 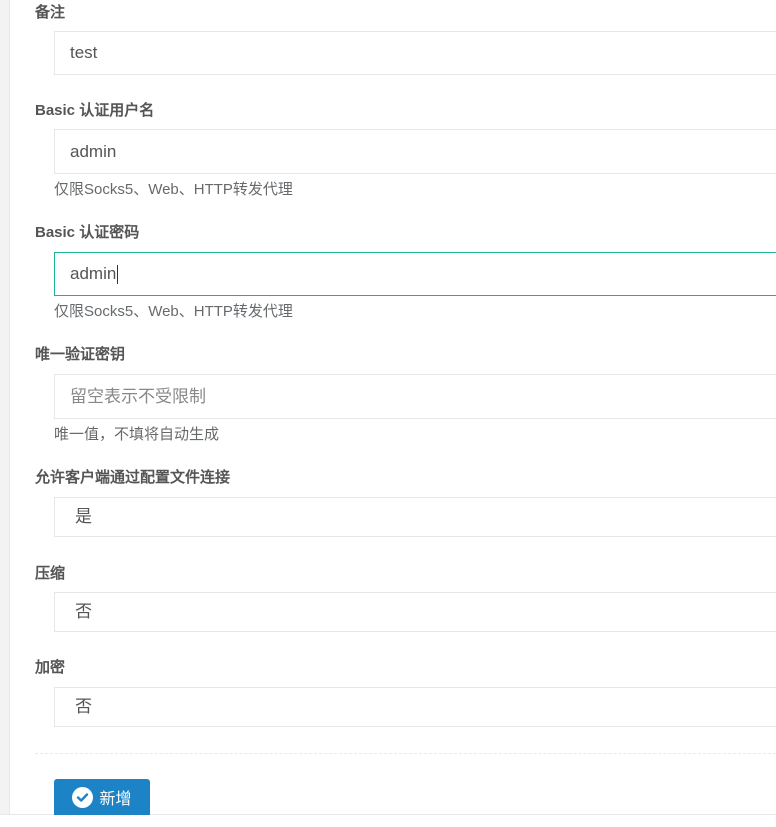 I want to click on add-button: 新增, so click(x=102, y=797).